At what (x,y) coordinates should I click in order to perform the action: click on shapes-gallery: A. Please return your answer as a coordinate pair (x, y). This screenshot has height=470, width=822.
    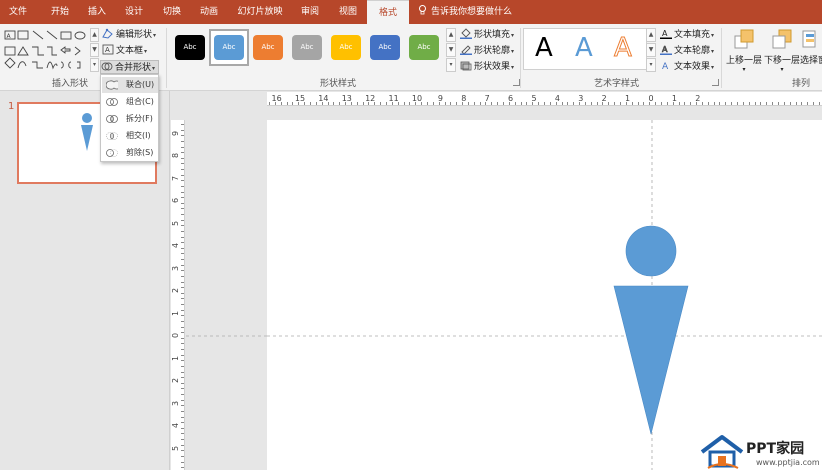
    Looking at the image, I should click on (47, 51).